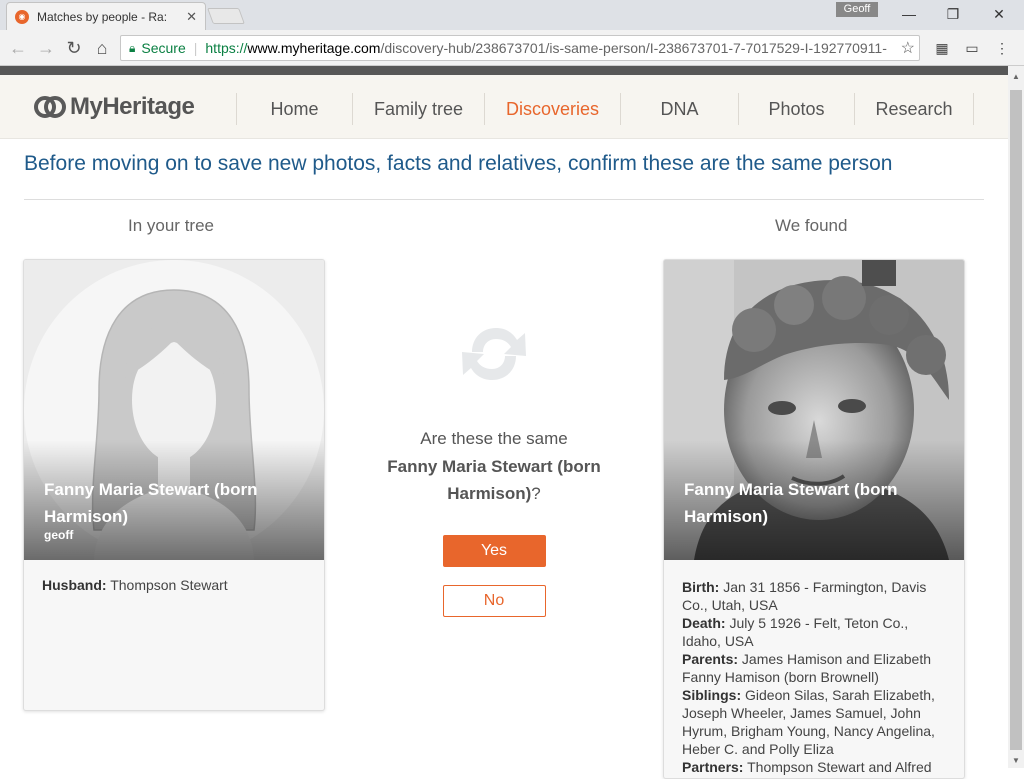 The image size is (1024, 779). Describe the element at coordinates (314, 48) in the screenshot. I see `url-host: www.myheritage.com` at that location.